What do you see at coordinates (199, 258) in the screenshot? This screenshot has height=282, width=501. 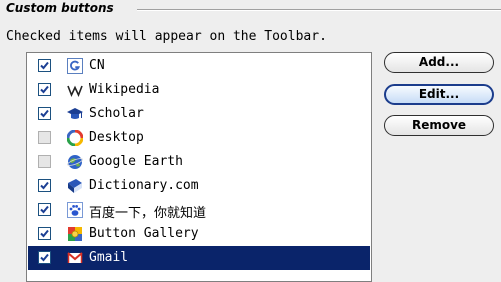 I see `list-item-gmail: Gmail` at bounding box center [199, 258].